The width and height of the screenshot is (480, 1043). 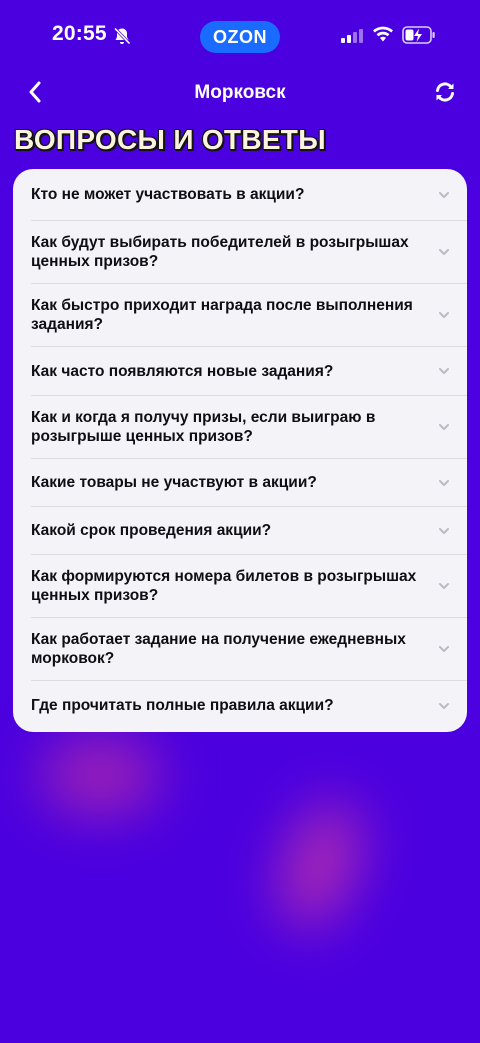 I want to click on signal-icon, so click(x=352, y=36).